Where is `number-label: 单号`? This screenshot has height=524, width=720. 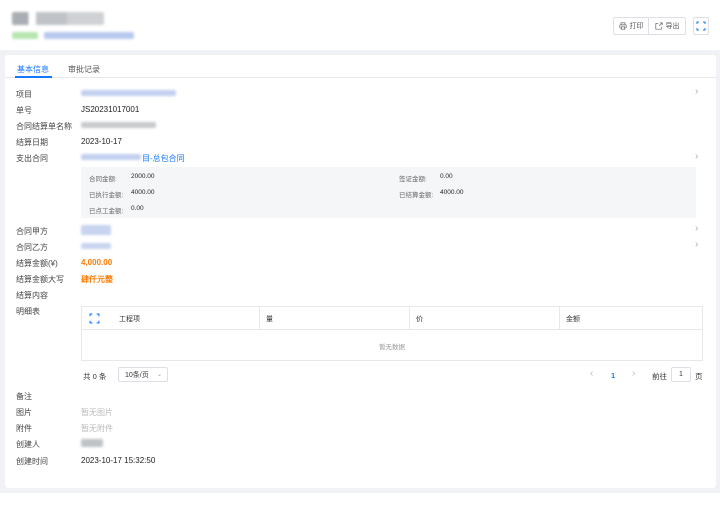
number-label: 单号 is located at coordinates (24, 110).